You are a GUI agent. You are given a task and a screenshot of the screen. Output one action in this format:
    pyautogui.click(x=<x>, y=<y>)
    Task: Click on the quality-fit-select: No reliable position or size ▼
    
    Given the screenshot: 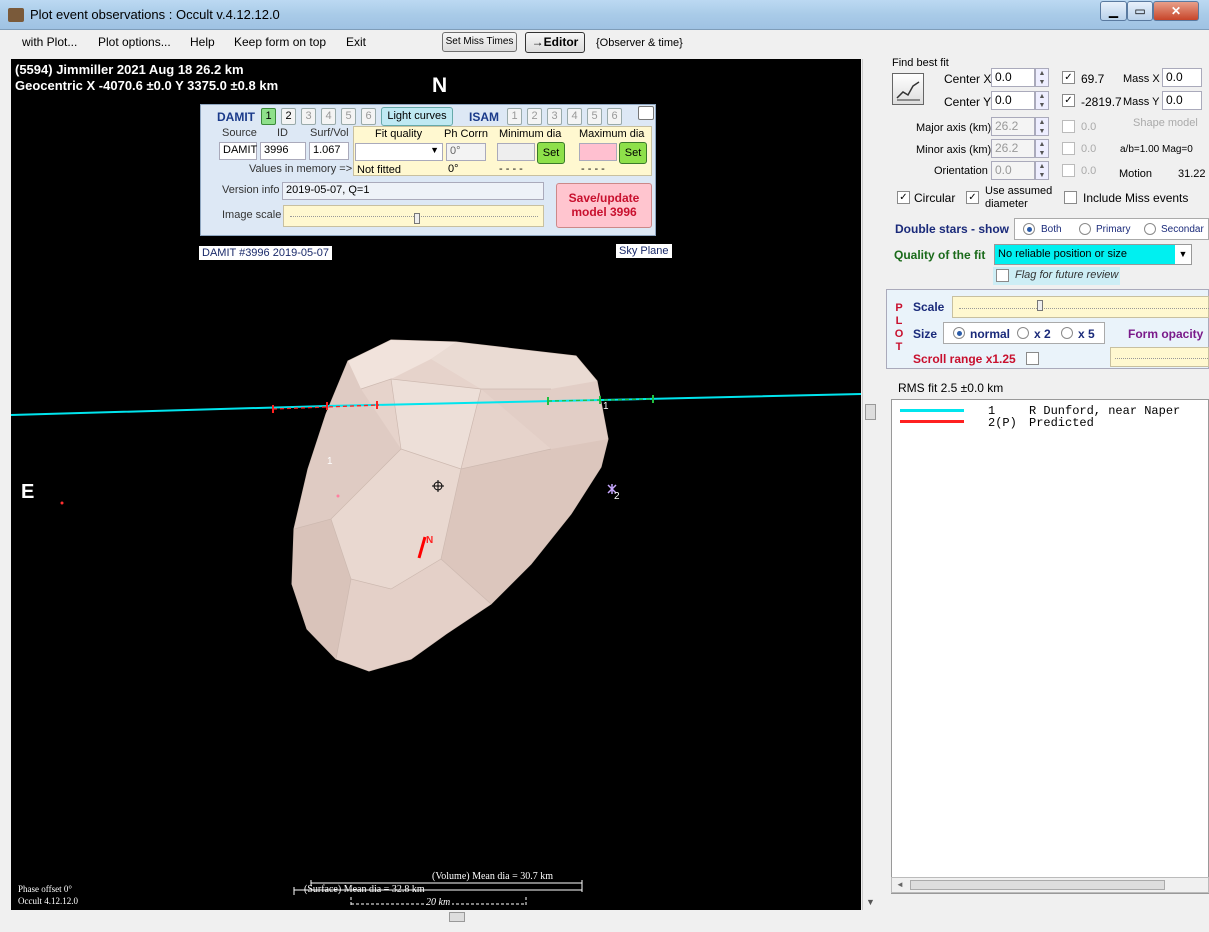 What is the action you would take?
    pyautogui.click(x=1093, y=254)
    